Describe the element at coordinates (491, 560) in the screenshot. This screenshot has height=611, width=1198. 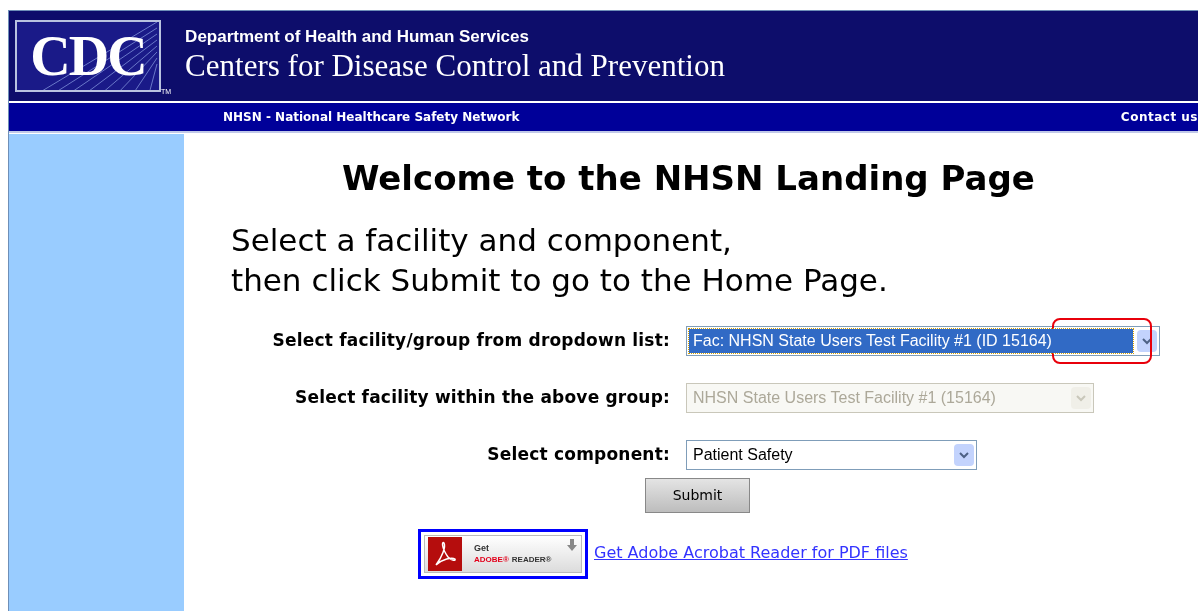
I see `badge-brand-text: ADOBE®` at that location.